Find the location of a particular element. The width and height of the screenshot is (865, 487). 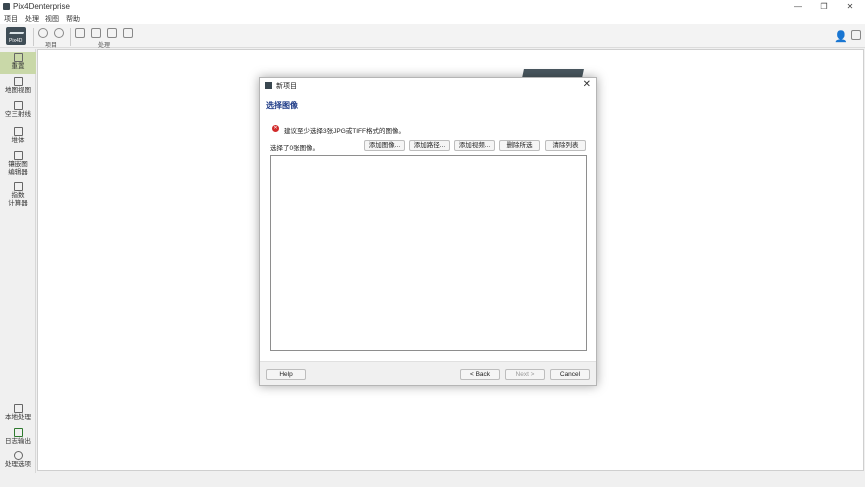

dialog-app-icon is located at coordinates (268, 85).